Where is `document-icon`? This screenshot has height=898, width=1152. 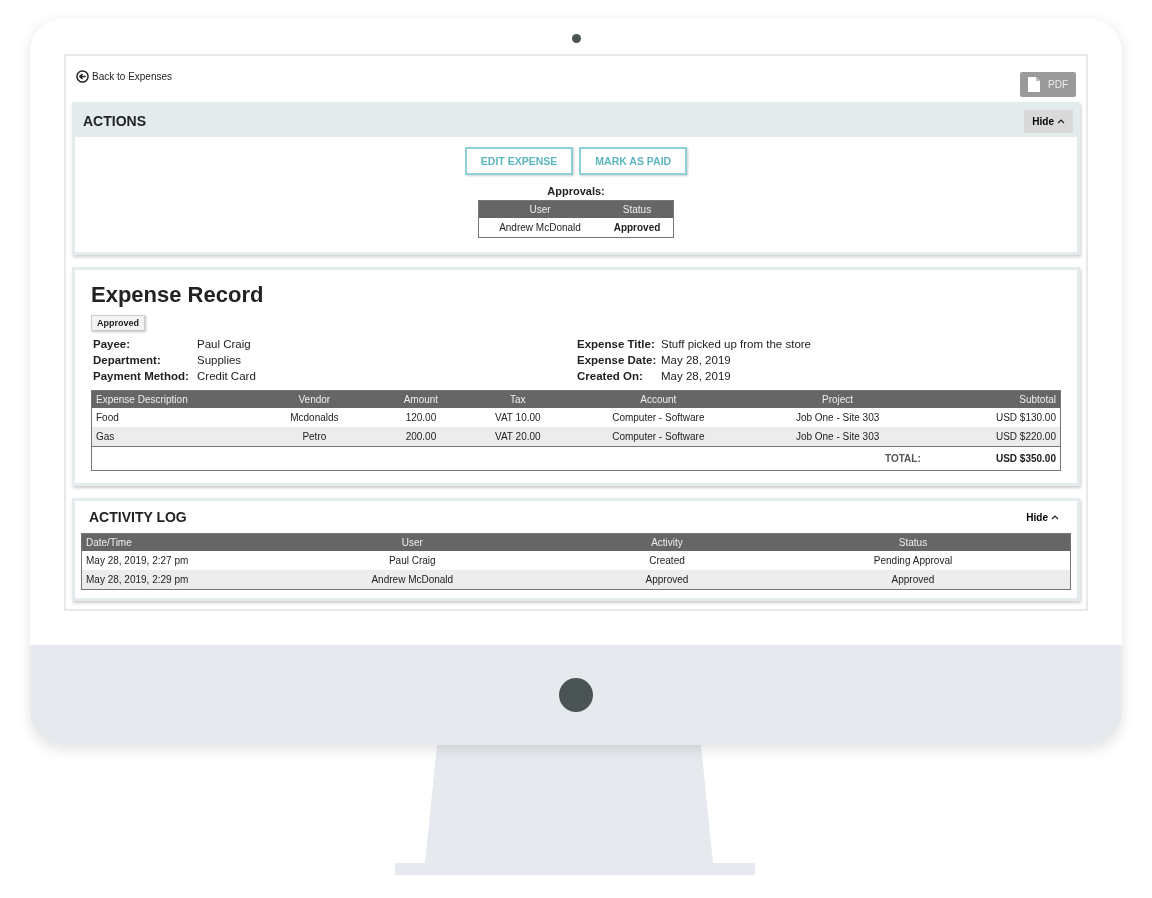
document-icon is located at coordinates (1034, 84).